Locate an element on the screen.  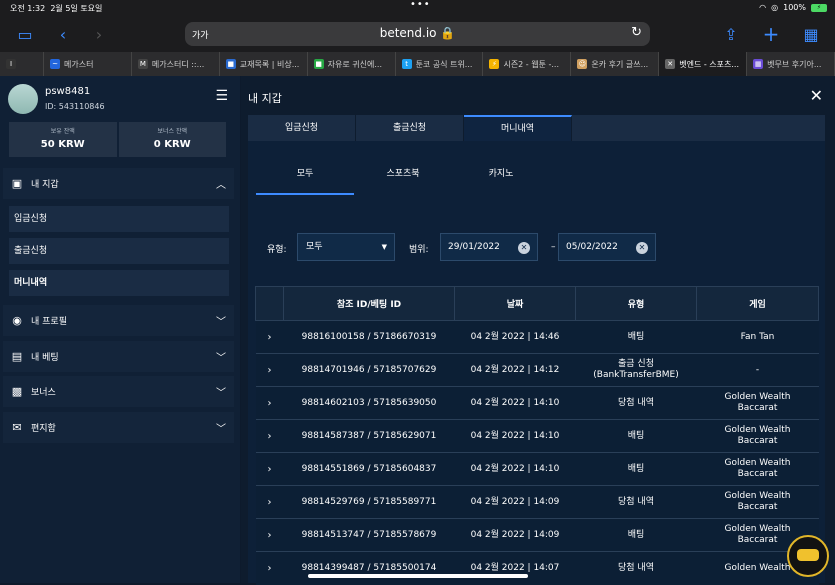
nav-wallet: ▣ 내 지갑 ︿ is located at coordinates (118, 183).